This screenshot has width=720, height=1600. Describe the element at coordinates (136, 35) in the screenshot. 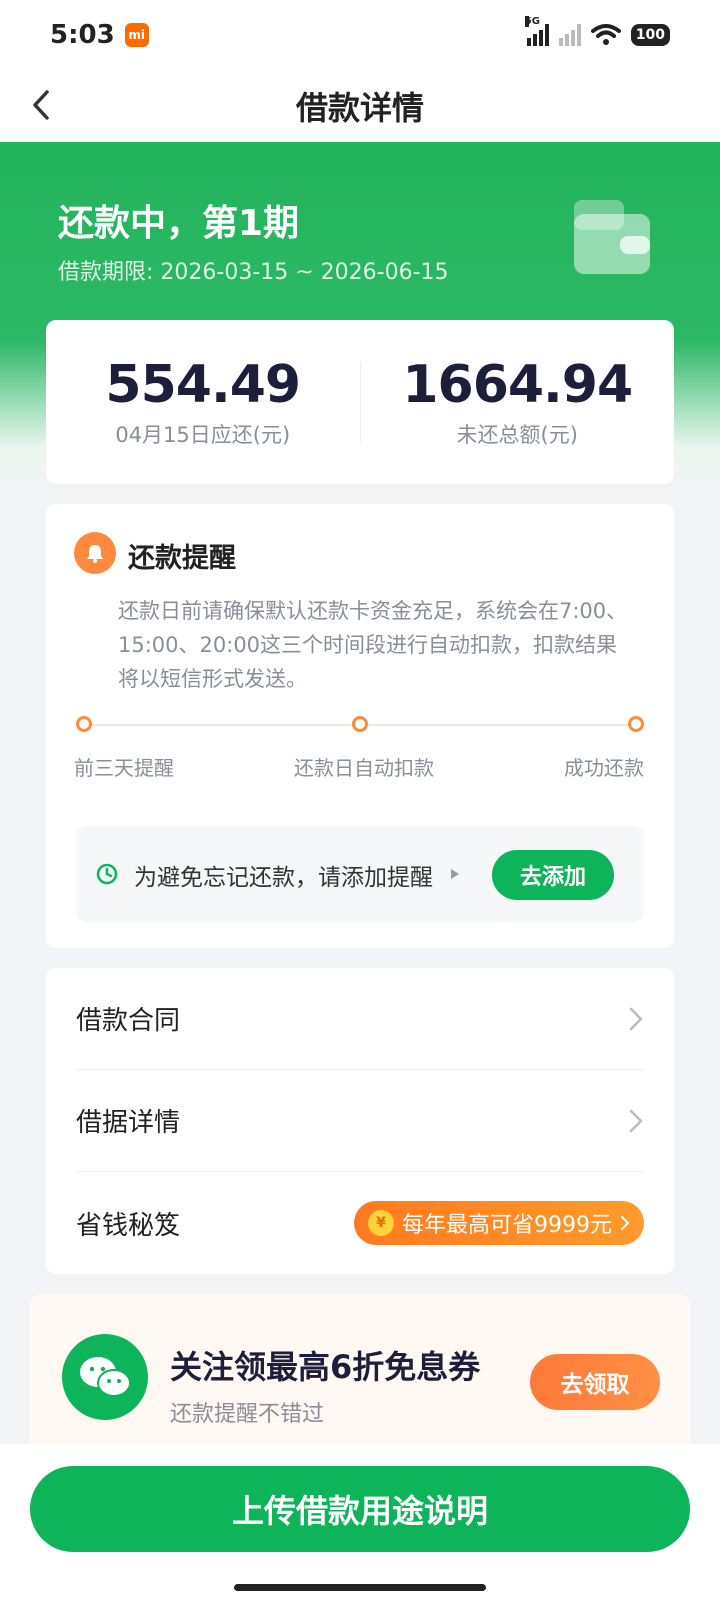

I see `mi-app-icon: mi` at that location.